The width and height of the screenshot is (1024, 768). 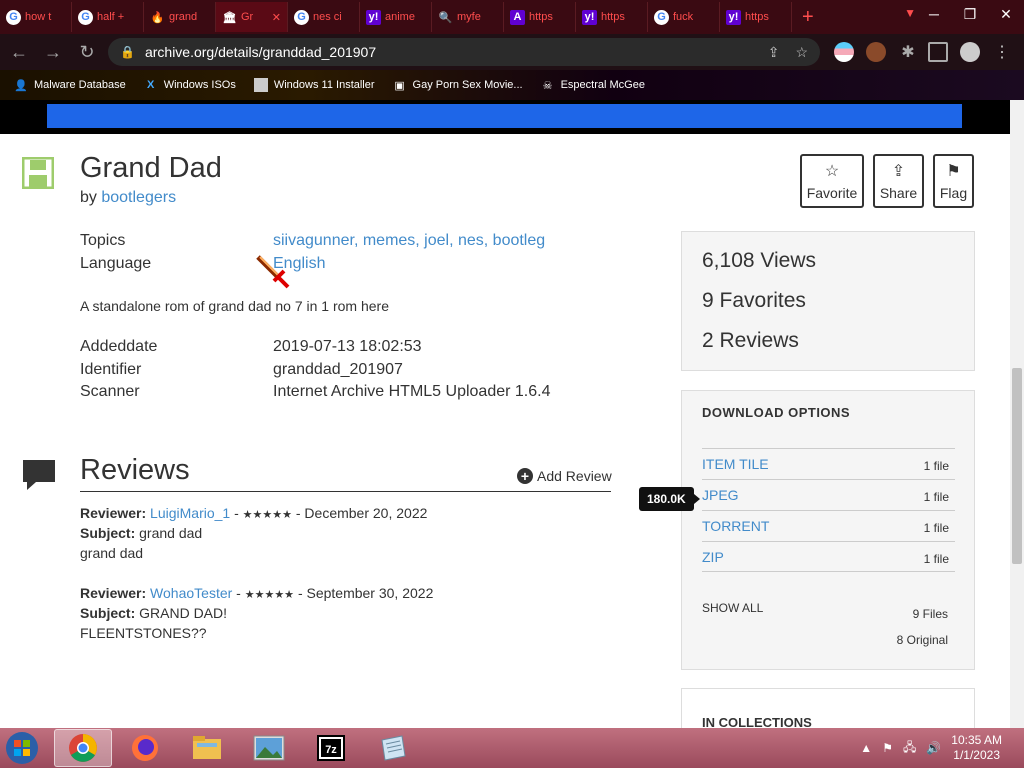 I want to click on scanner-label: Scanner, so click(x=110, y=391).